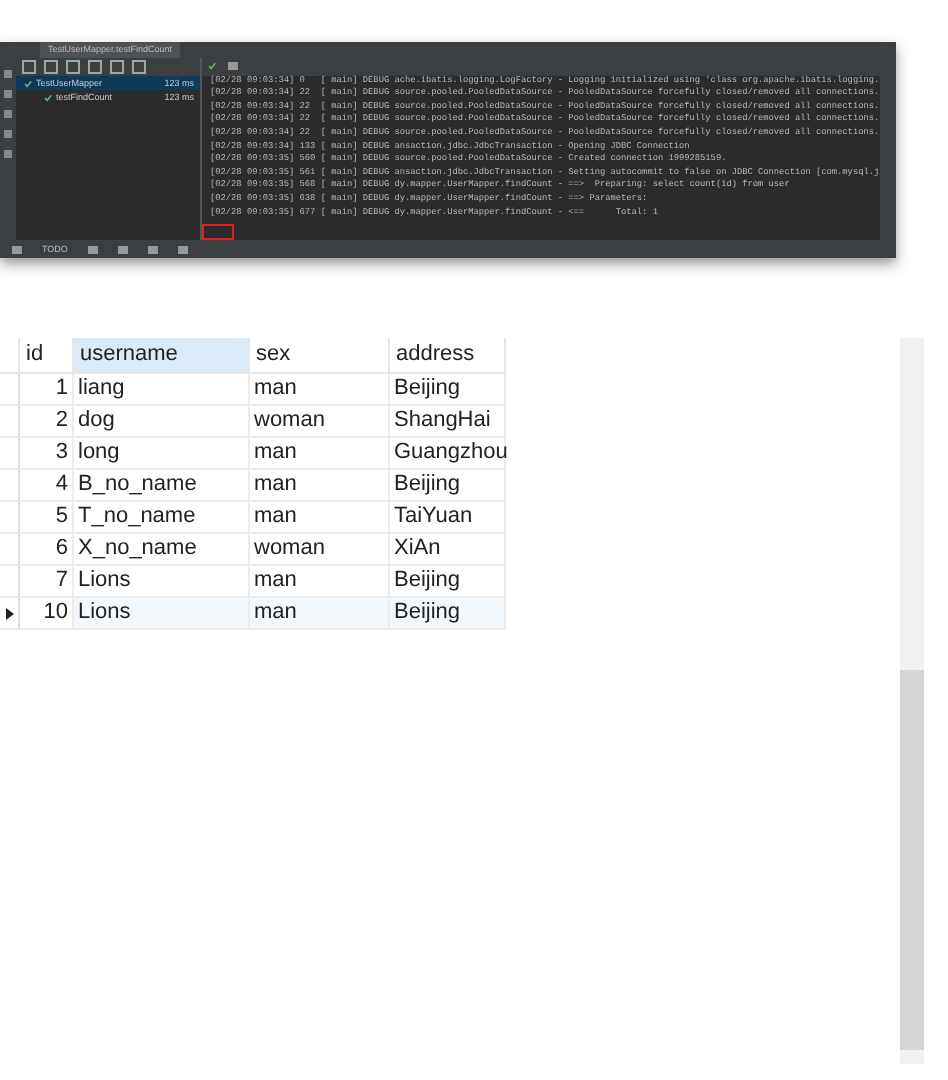 This screenshot has height=1080, width=948. I want to click on table-cell: liang, so click(162, 390).